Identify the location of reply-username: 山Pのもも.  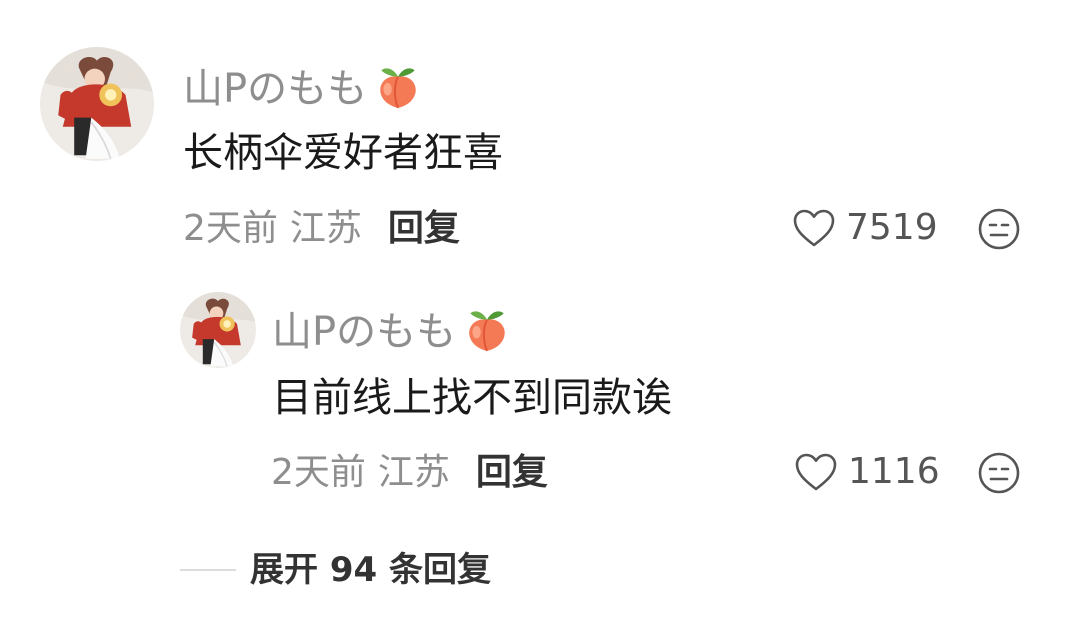
(392, 331).